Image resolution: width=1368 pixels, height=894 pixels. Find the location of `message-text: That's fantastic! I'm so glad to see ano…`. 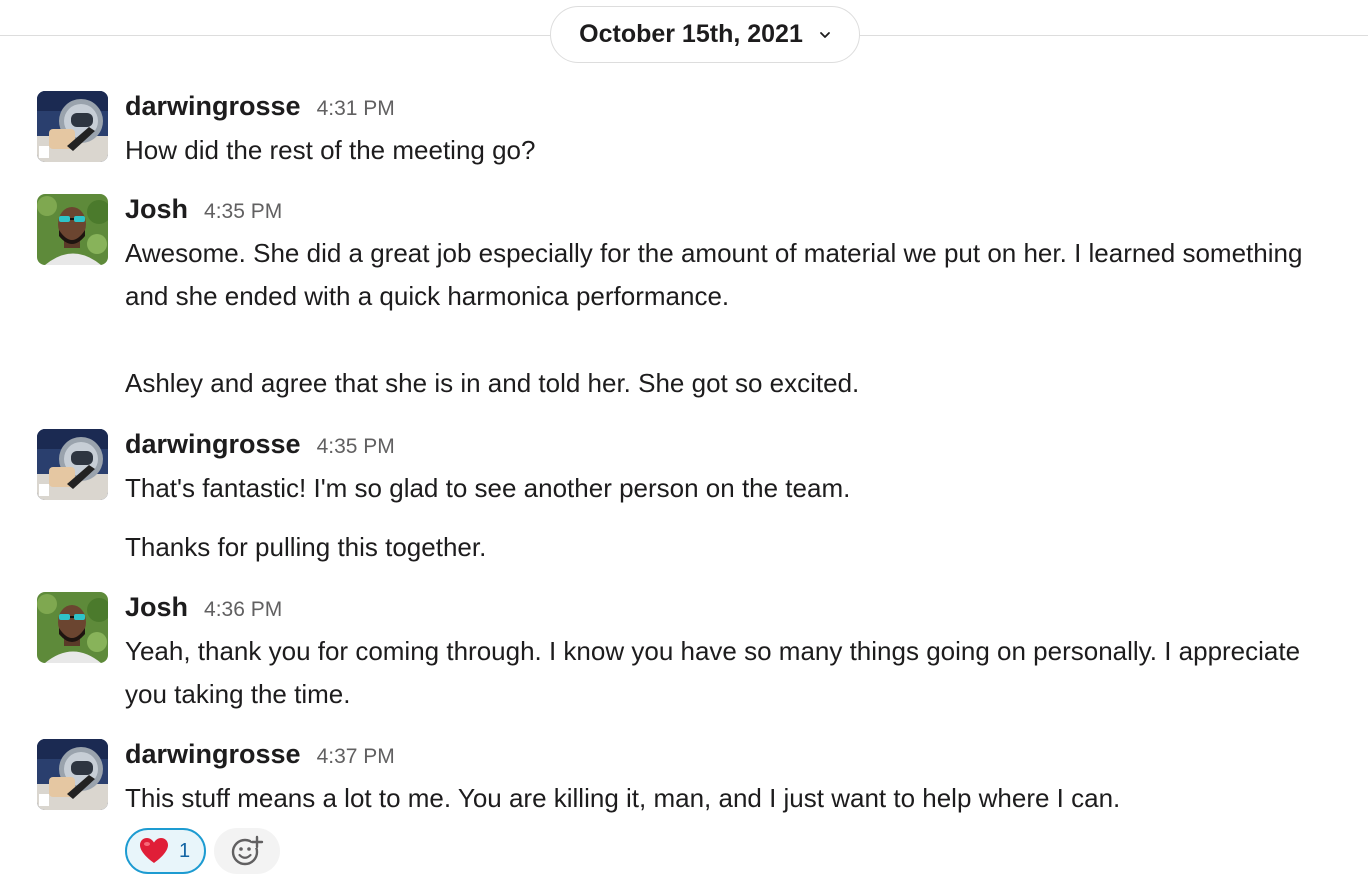

message-text: That's fantastic! I'm so glad to see ano… is located at coordinates (488, 488).